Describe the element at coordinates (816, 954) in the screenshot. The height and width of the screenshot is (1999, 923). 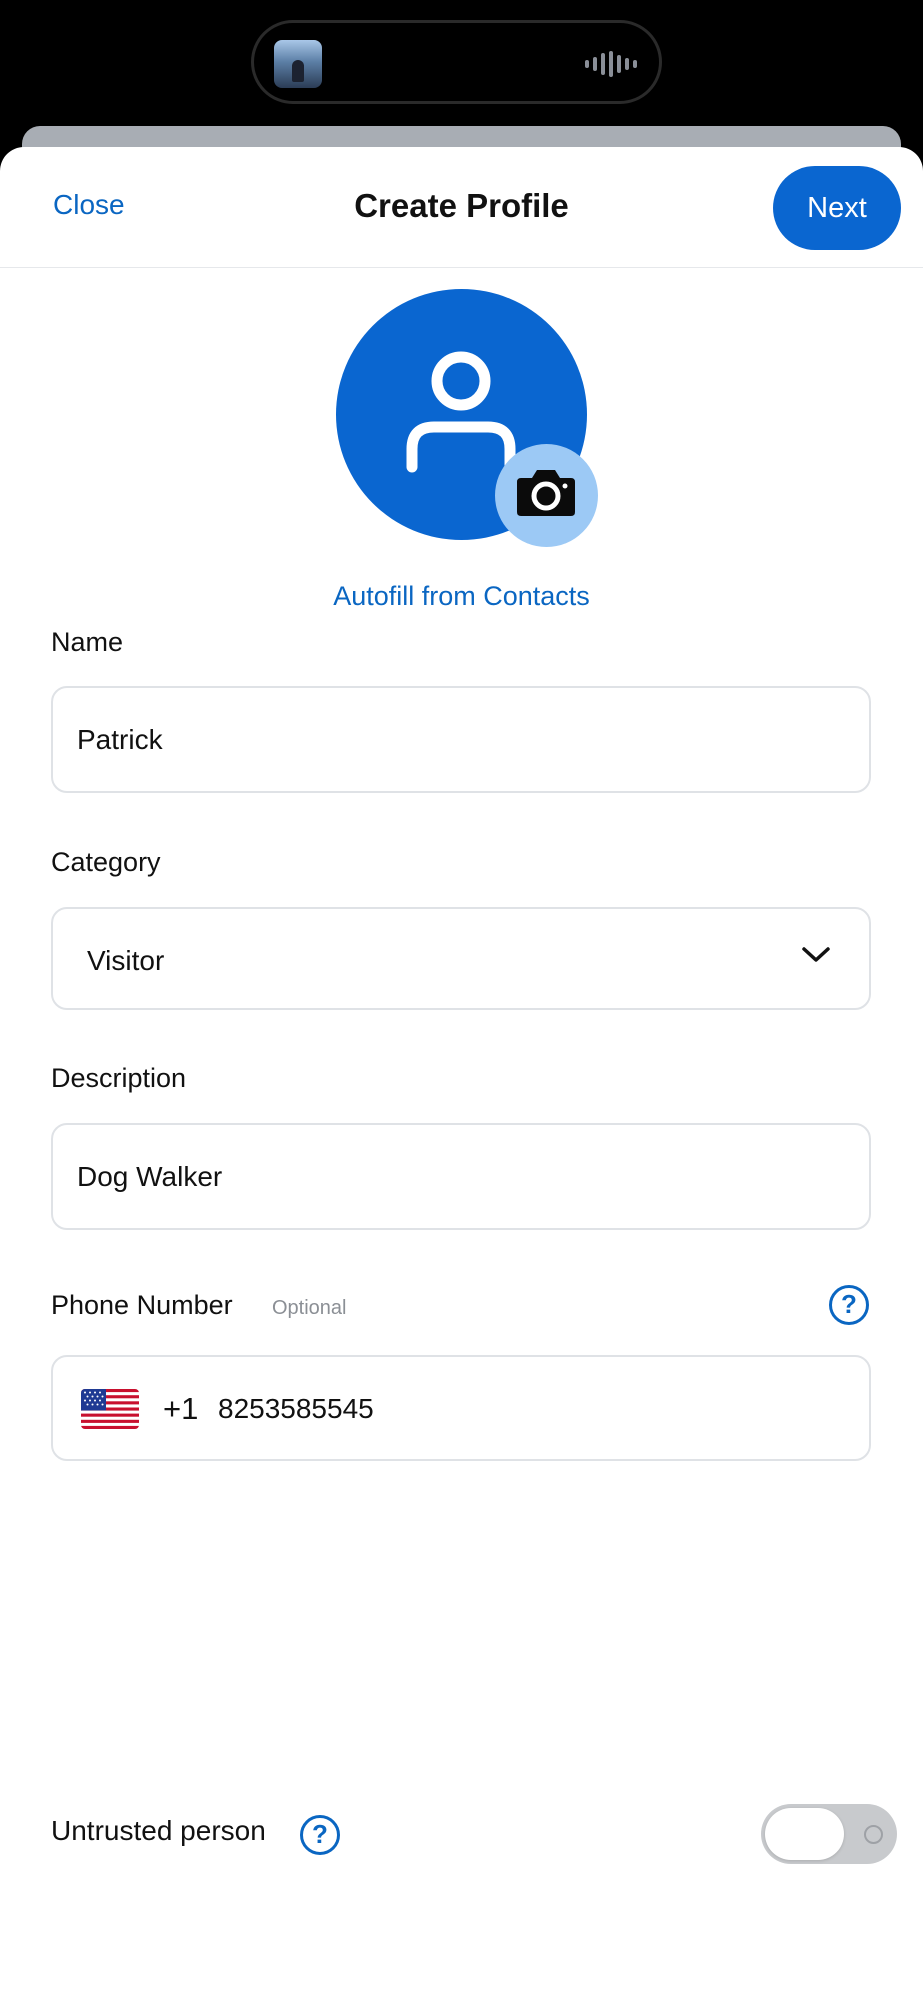
I see `chevron-down-icon` at that location.